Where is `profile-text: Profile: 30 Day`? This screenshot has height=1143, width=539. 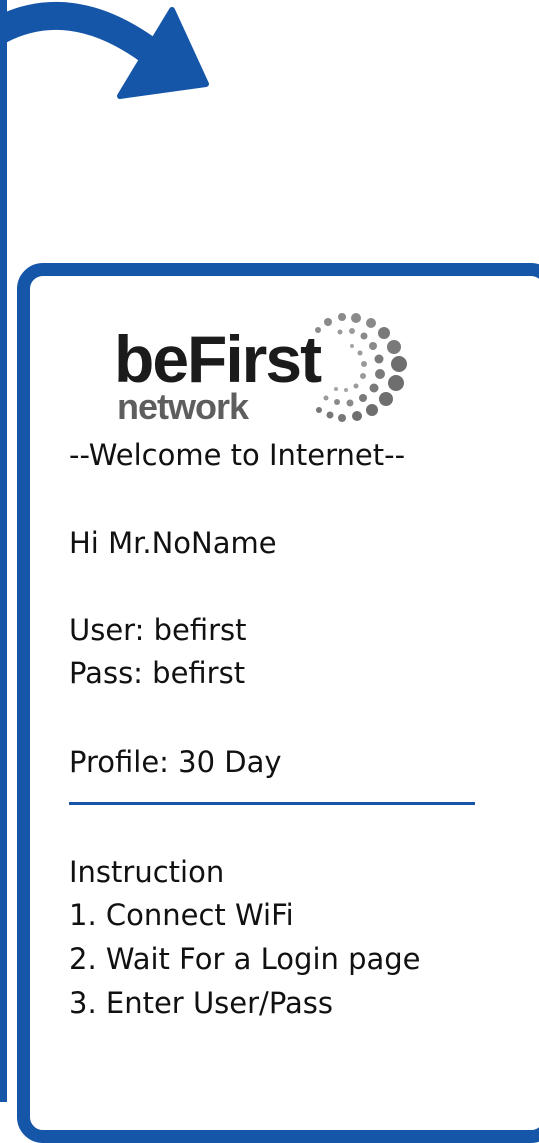 profile-text: Profile: 30 Day is located at coordinates (175, 762).